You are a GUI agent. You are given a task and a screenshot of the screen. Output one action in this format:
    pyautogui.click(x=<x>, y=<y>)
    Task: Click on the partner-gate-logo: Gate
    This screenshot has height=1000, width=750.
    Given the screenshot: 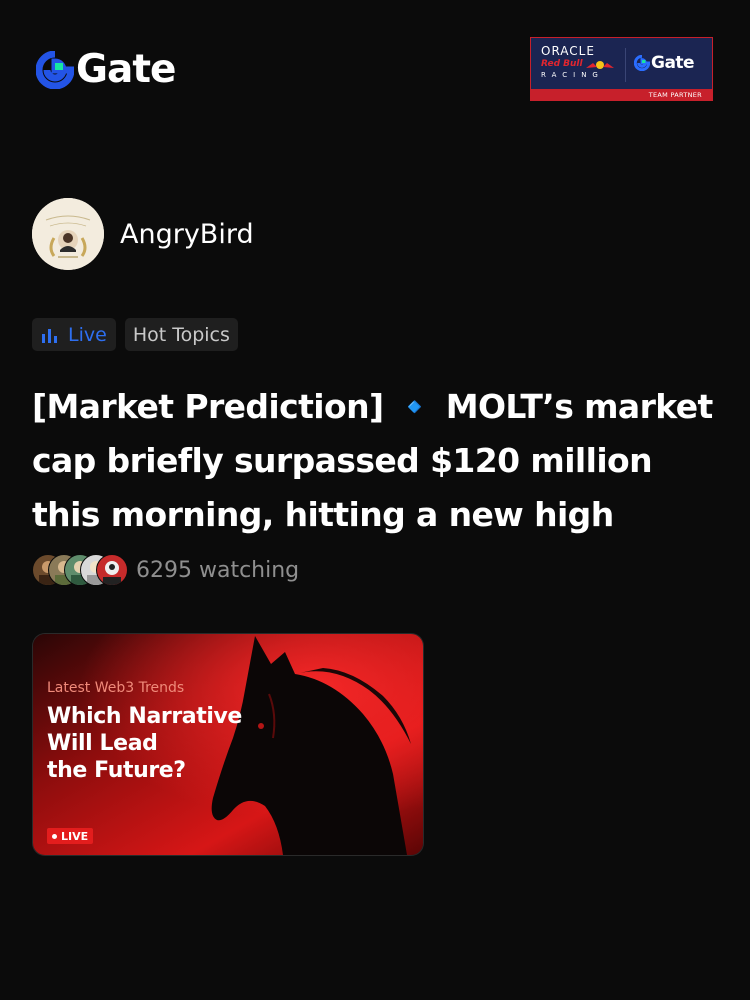 What is the action you would take?
    pyautogui.click(x=664, y=63)
    